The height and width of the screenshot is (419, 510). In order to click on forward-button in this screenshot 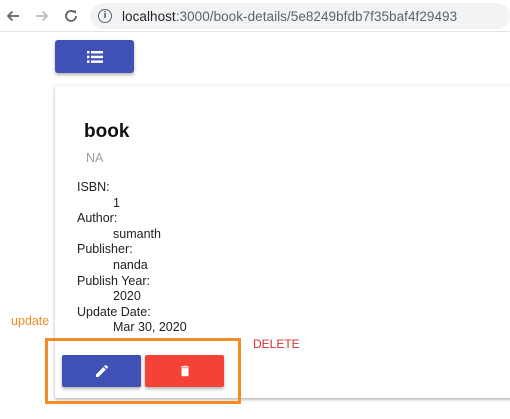, I will do `click(42, 16)`.